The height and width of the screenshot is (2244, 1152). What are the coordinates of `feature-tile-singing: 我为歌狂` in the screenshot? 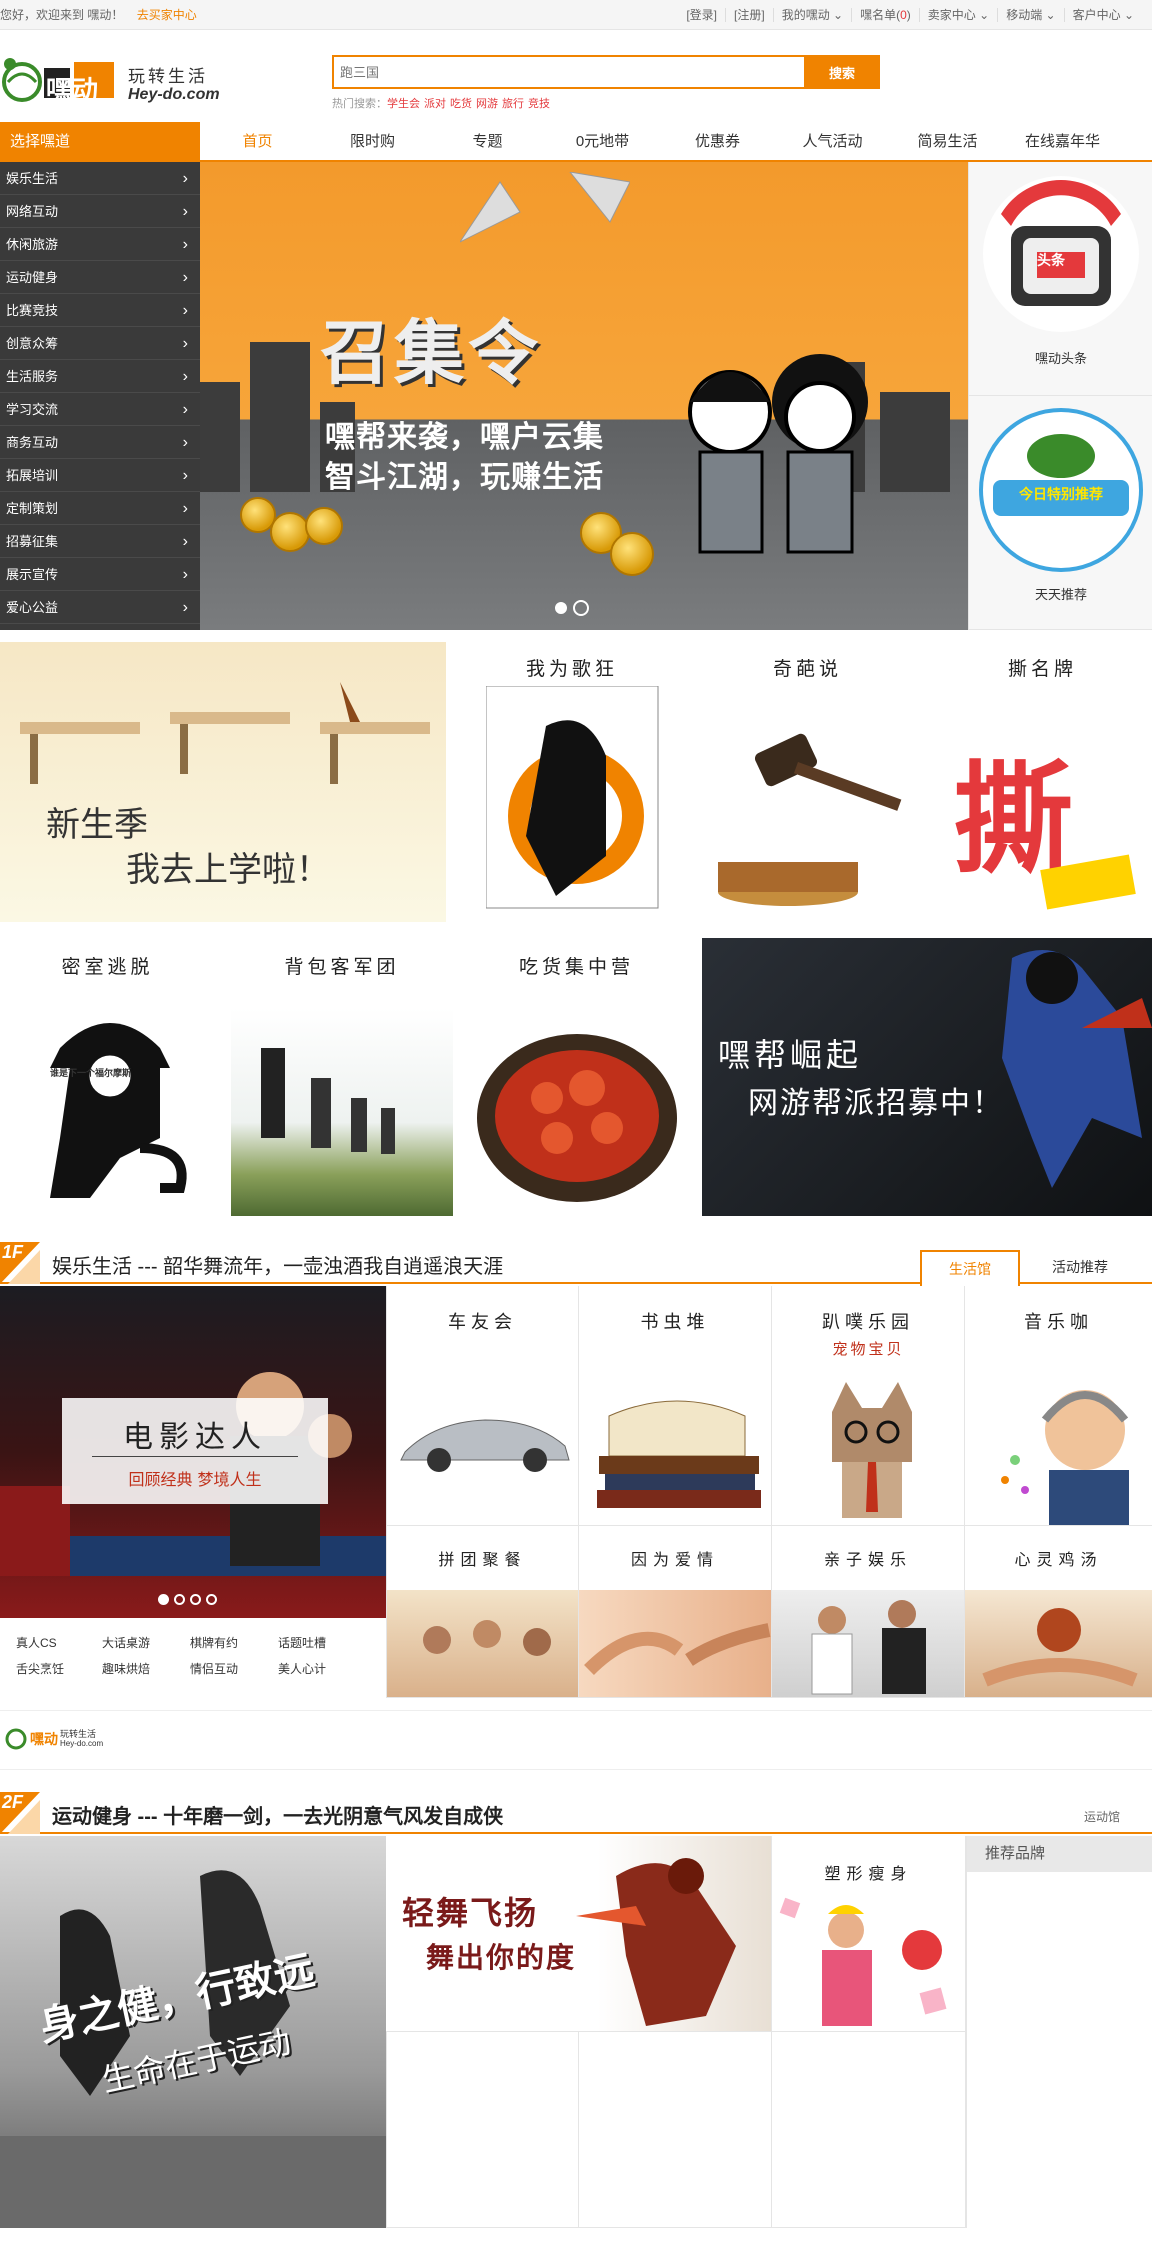 It's located at (572, 782).